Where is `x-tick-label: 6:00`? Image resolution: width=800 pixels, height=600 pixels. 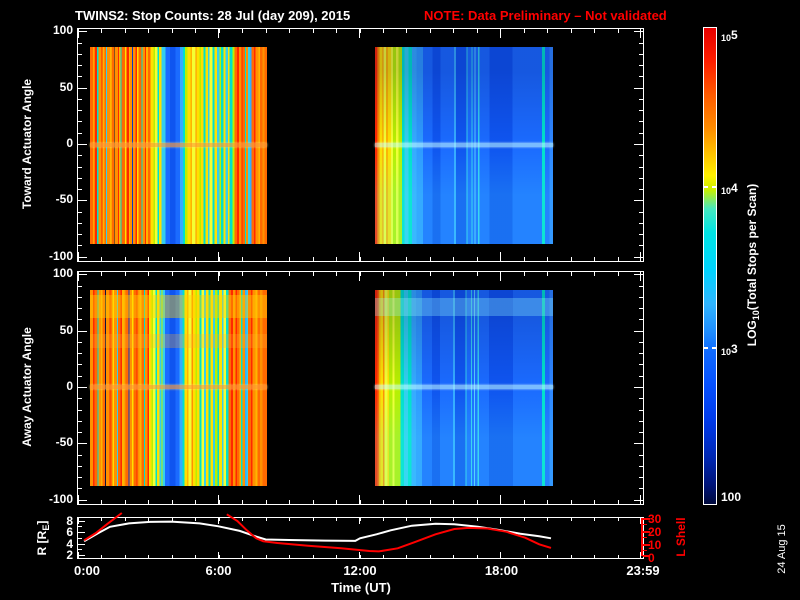 x-tick-label: 6:00 is located at coordinates (218, 570).